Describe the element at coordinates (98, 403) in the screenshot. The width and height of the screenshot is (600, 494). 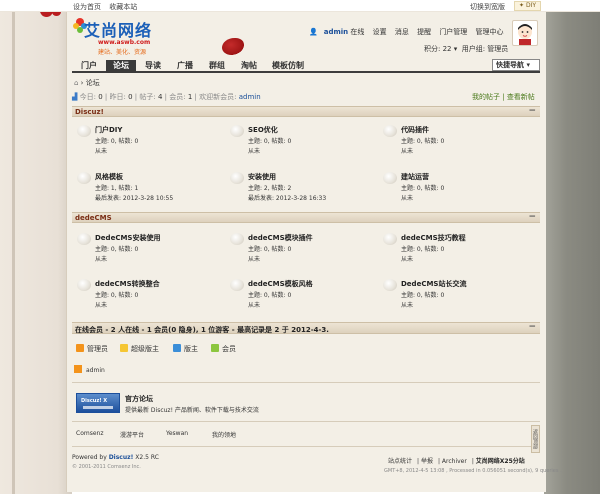
I see `official-forum-banner: Discuz! X` at that location.